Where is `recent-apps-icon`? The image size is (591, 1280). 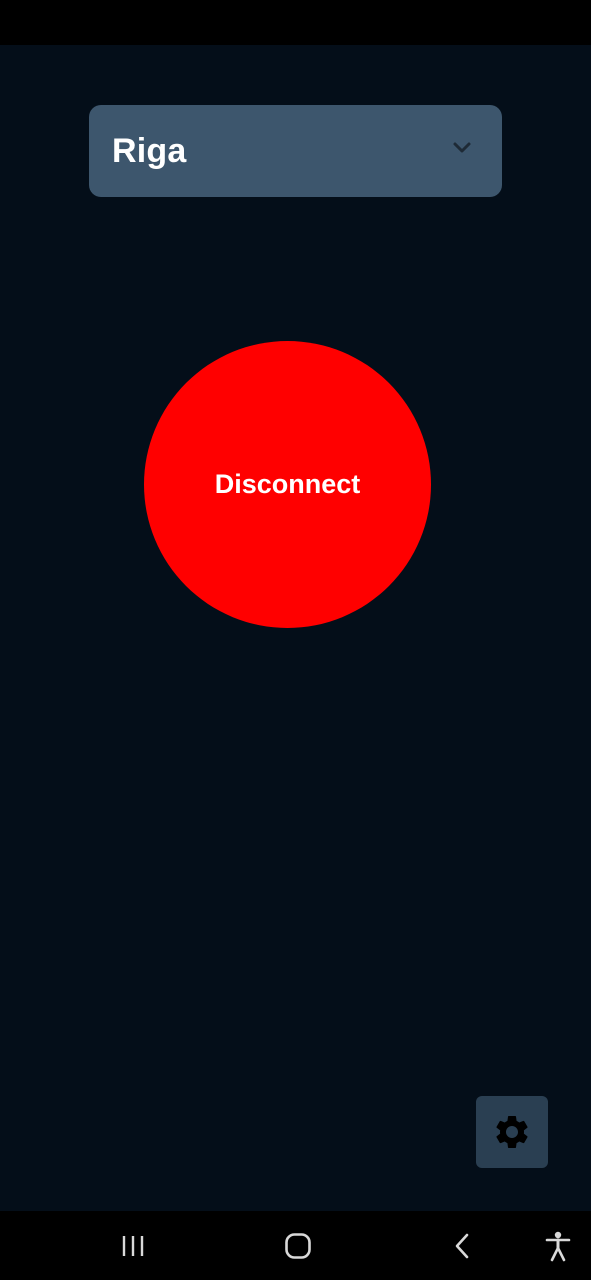 recent-apps-icon is located at coordinates (133, 1246).